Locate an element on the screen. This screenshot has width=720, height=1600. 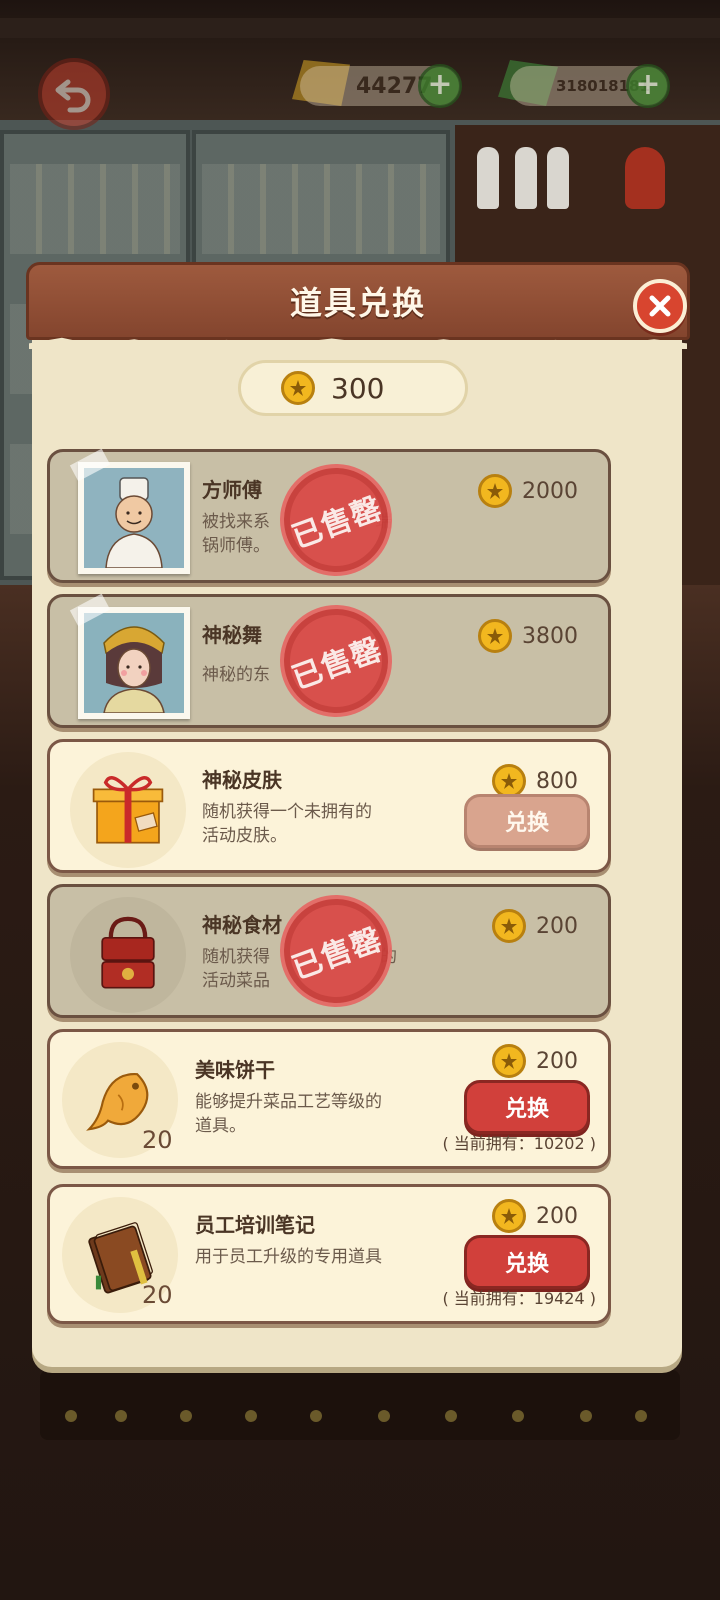
add-cash-button: + is located at coordinates (648, 86).